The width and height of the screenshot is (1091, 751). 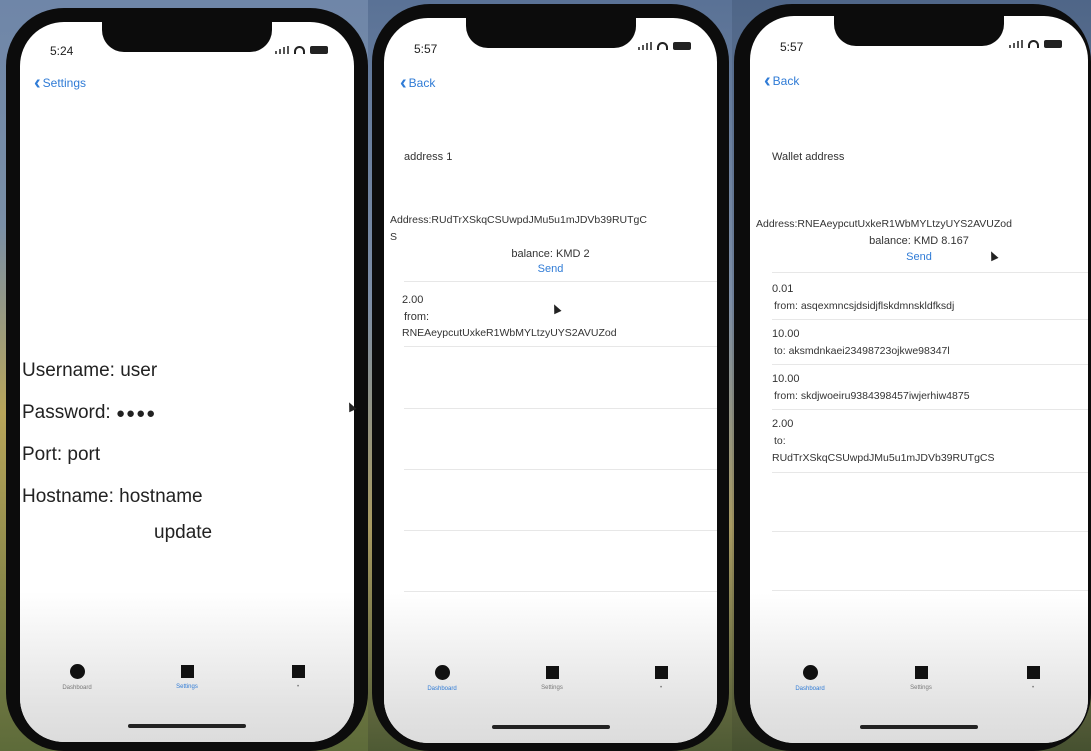 I want to click on back-button: ‹ Settings, so click(x=60, y=83).